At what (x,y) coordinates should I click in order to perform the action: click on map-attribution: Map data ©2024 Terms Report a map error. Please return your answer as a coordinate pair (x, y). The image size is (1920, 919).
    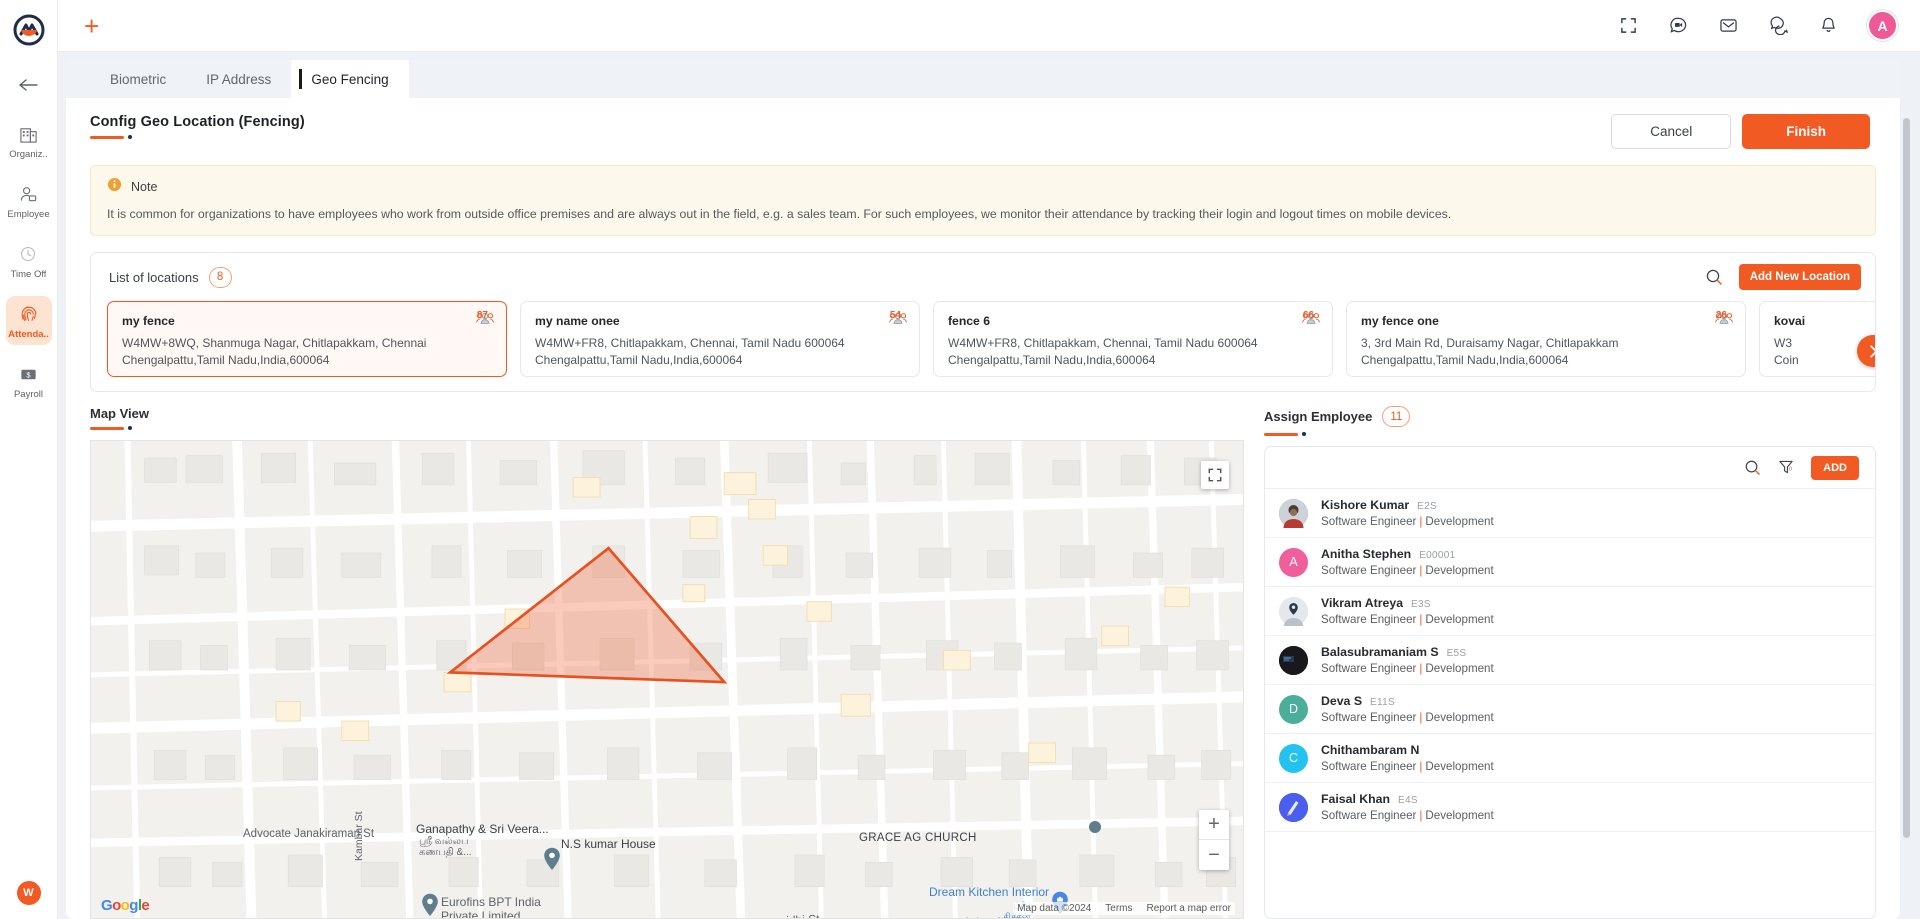
    Looking at the image, I should click on (1124, 908).